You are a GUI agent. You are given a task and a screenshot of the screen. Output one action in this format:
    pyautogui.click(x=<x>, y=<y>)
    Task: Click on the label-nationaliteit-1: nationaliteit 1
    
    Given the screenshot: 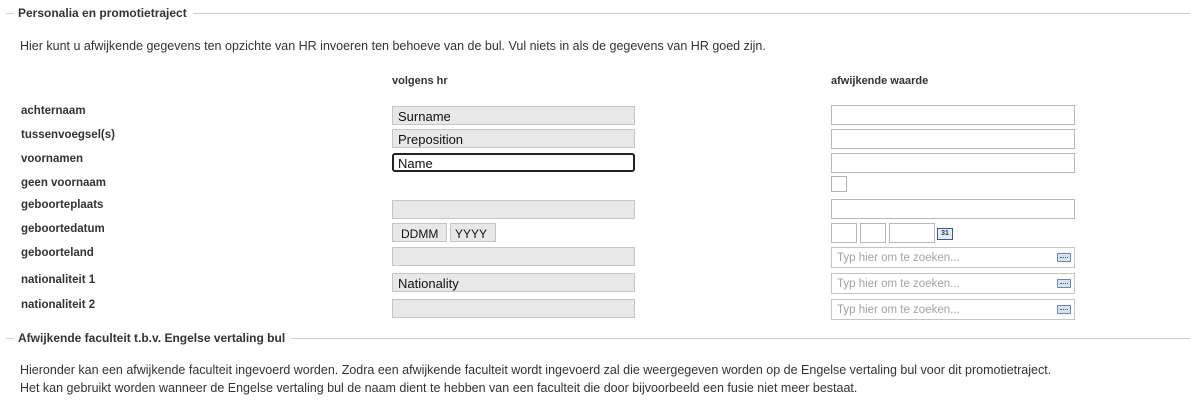 What is the action you would take?
    pyautogui.click(x=58, y=280)
    